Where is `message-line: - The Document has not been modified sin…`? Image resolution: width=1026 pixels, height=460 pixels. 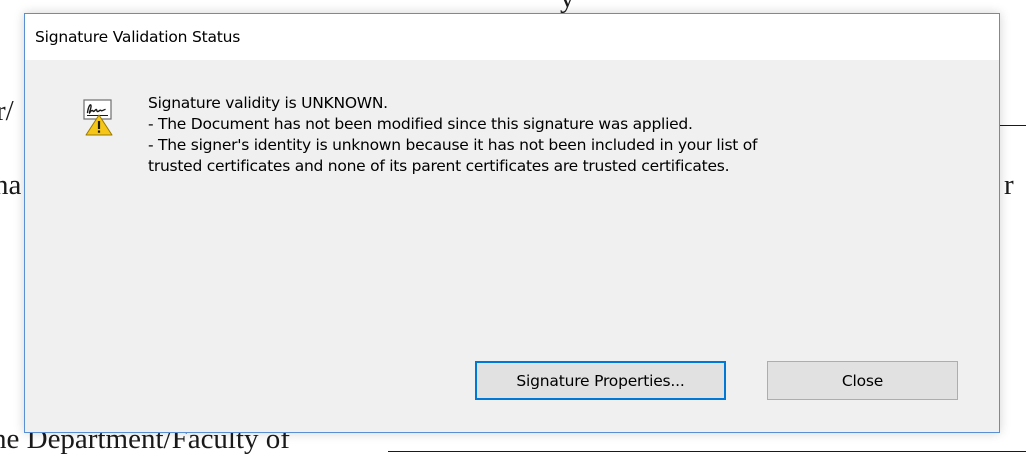 message-line: - The Document has not been modified sin… is located at coordinates (420, 124).